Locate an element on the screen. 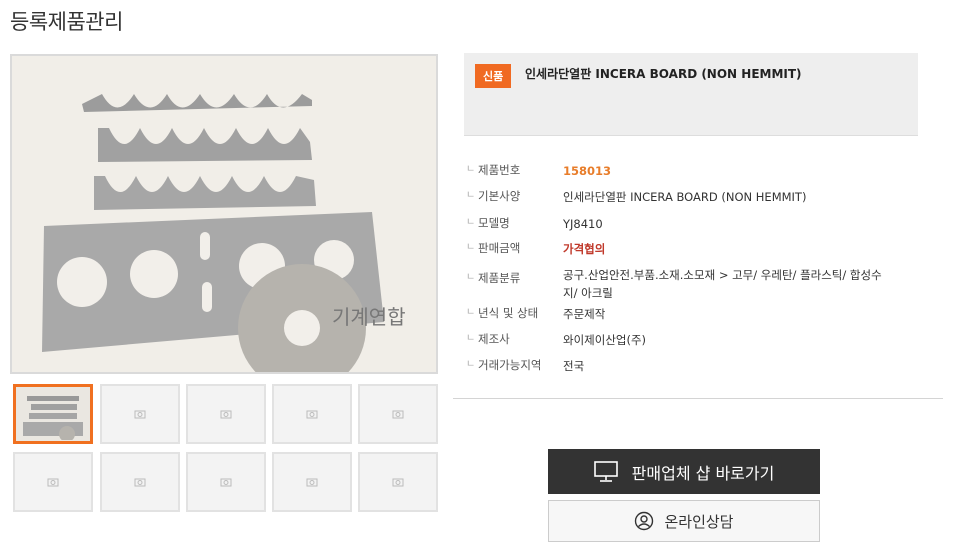 The height and width of the screenshot is (542, 966). new-badge: 신품 is located at coordinates (493, 76).